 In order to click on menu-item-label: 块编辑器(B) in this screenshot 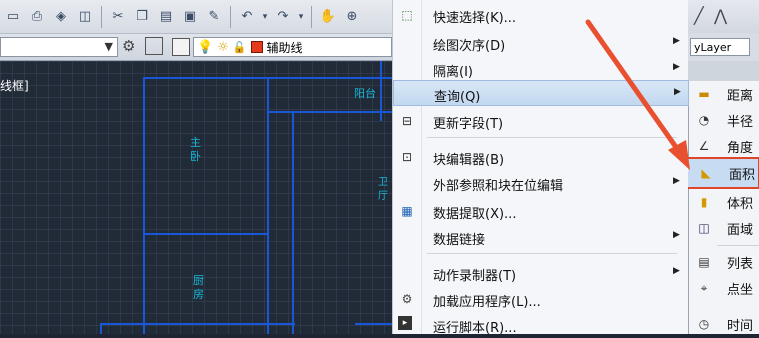, I will do `click(469, 160)`.